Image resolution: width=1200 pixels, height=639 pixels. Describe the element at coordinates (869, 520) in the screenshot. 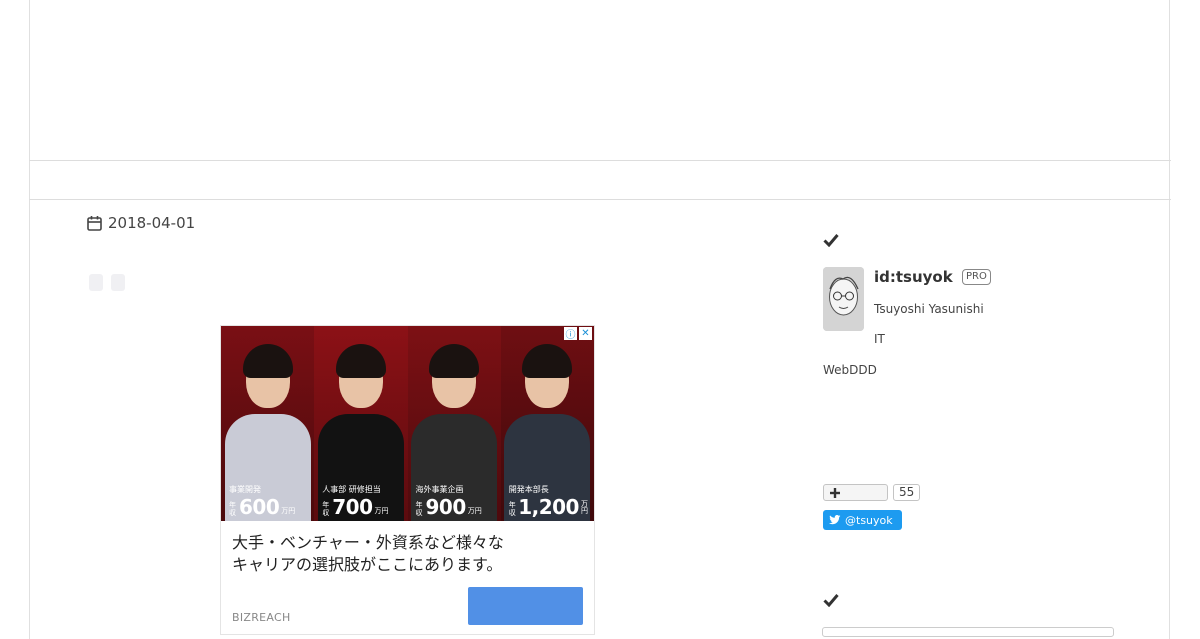

I see `twitter-handle: @tsuyok` at that location.